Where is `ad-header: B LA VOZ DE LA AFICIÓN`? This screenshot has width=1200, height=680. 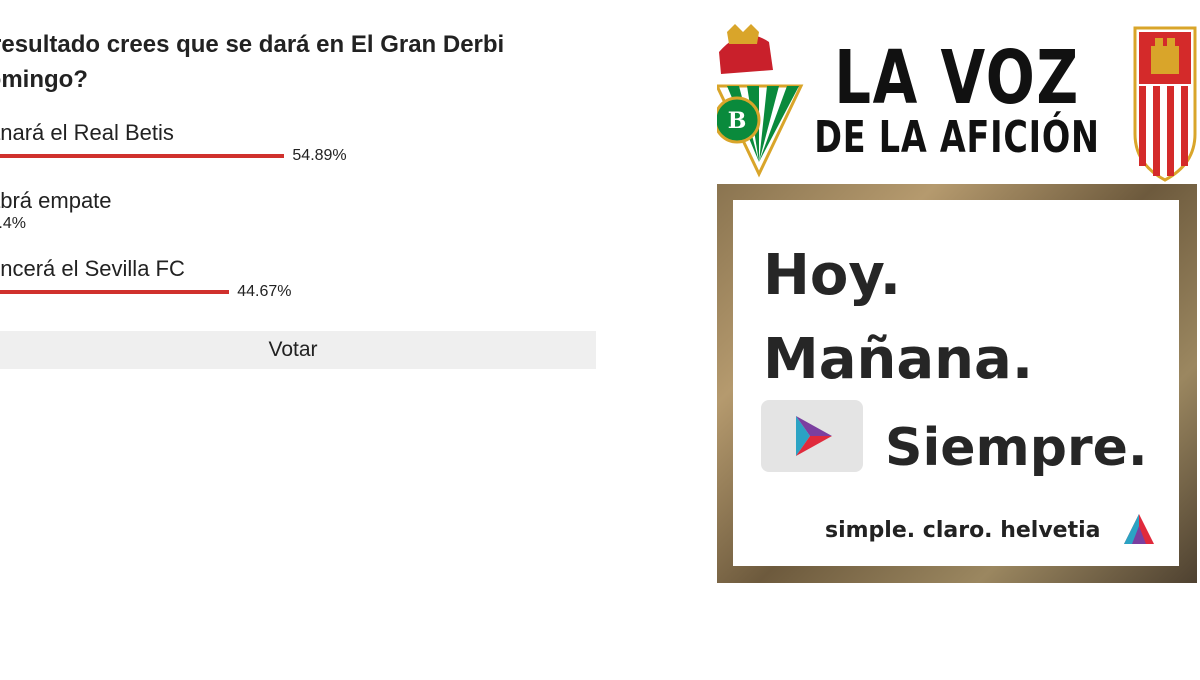 ad-header: B LA VOZ DE LA AFICIÓN is located at coordinates (957, 104).